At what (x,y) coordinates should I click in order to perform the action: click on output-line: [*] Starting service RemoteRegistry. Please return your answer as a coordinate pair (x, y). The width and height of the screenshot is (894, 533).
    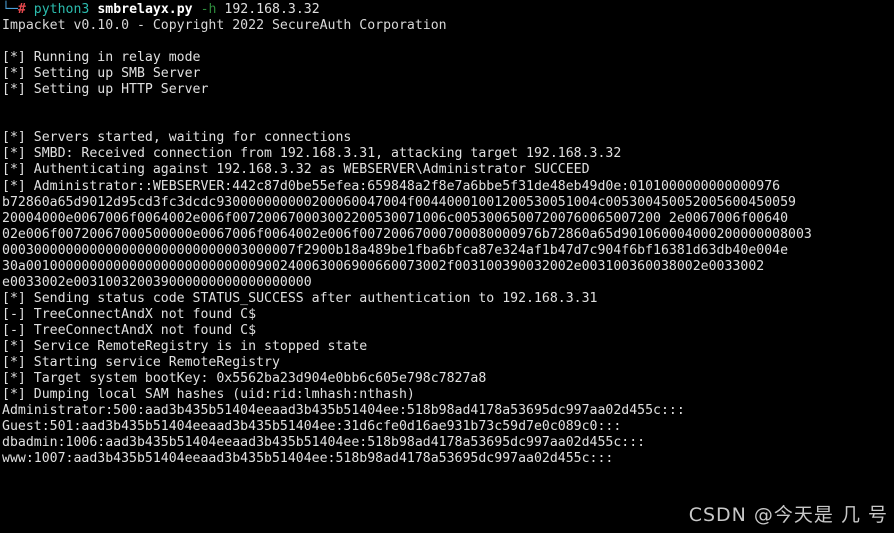
    Looking at the image, I should click on (141, 363).